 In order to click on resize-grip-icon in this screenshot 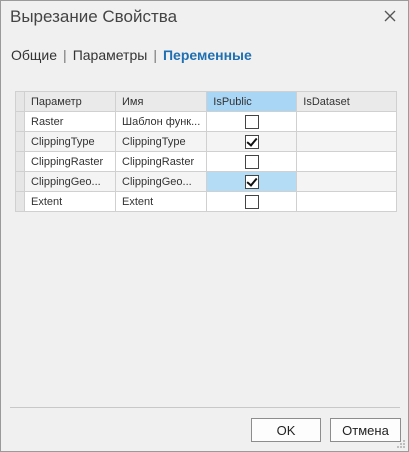, I will do `click(401, 444)`.